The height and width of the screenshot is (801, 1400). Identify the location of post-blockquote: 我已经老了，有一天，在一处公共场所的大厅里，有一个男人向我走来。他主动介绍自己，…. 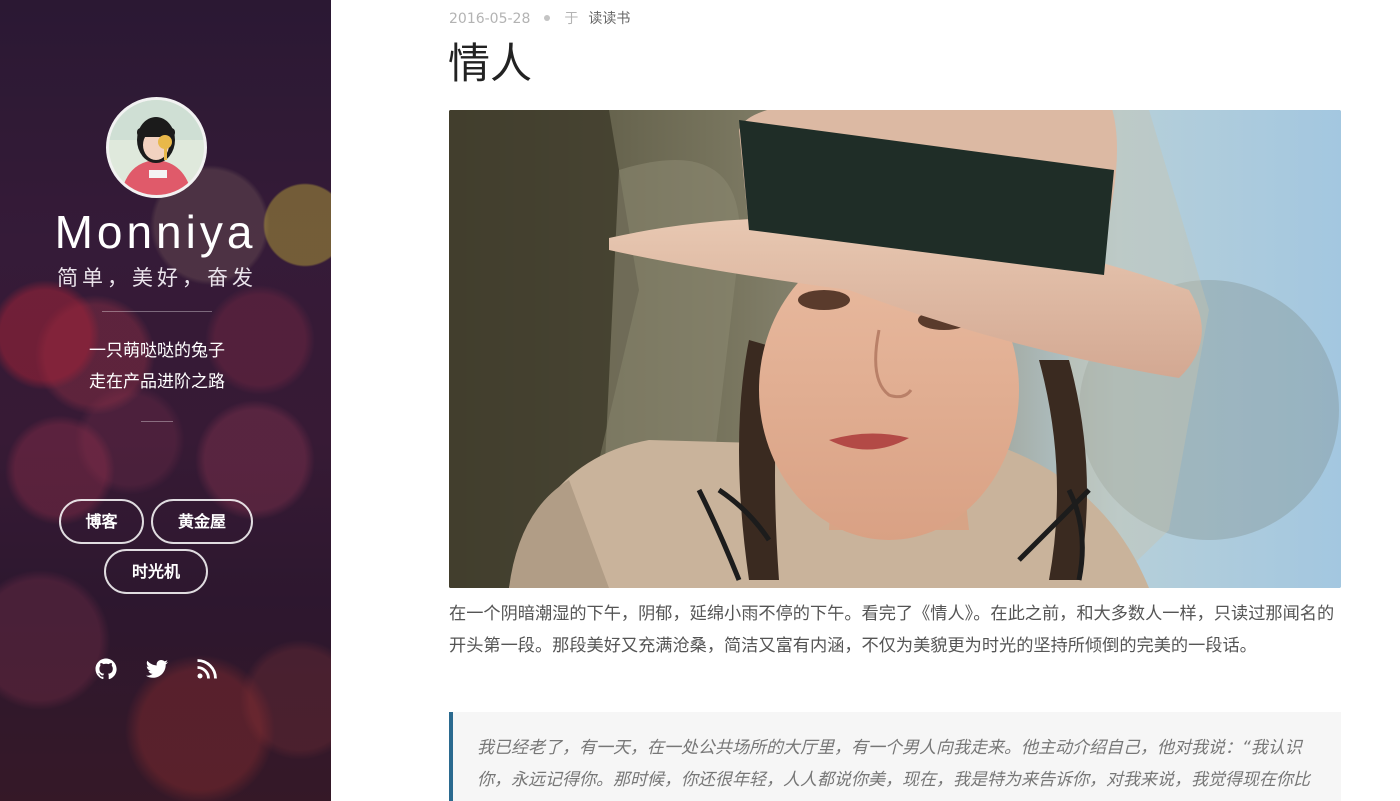
(895, 756).